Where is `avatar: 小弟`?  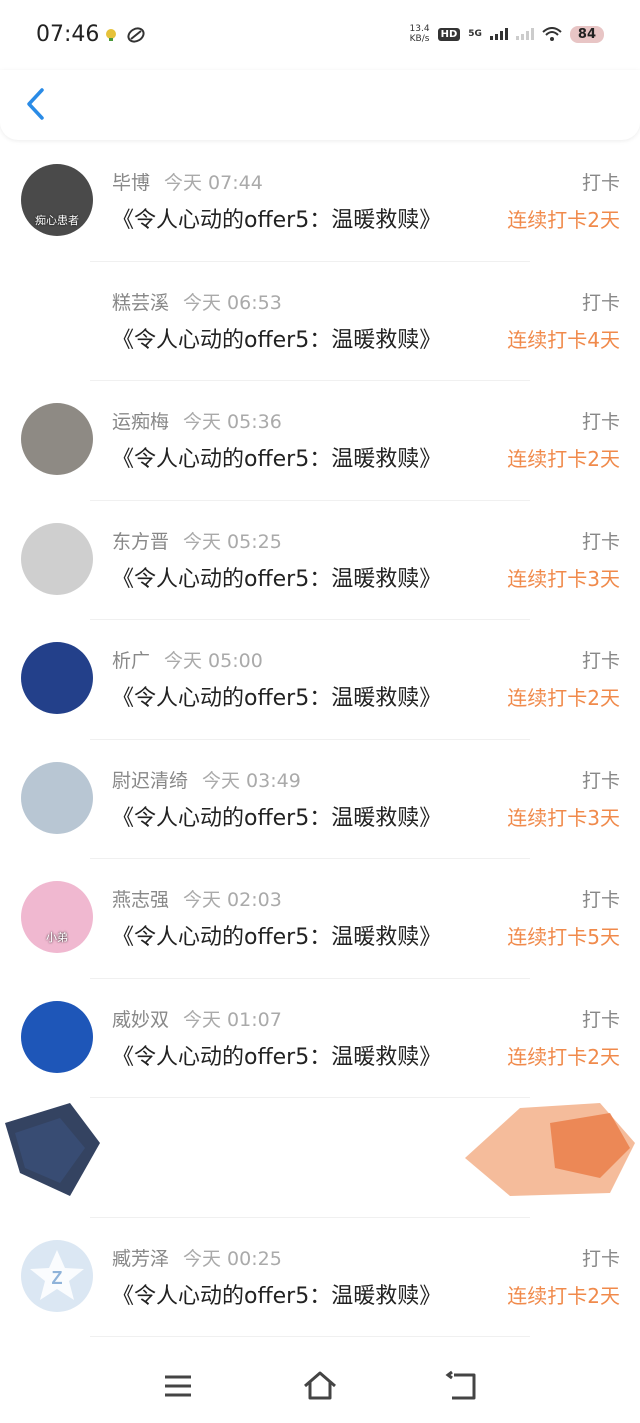 avatar: 小弟 is located at coordinates (57, 917).